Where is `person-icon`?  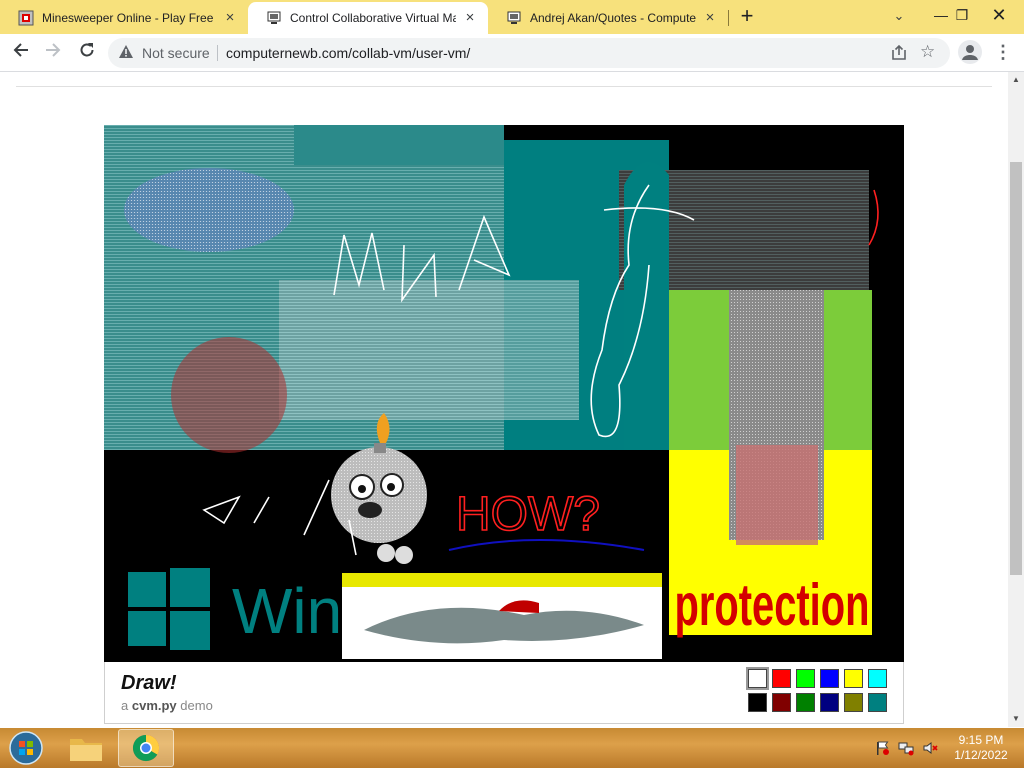 person-icon is located at coordinates (970, 52).